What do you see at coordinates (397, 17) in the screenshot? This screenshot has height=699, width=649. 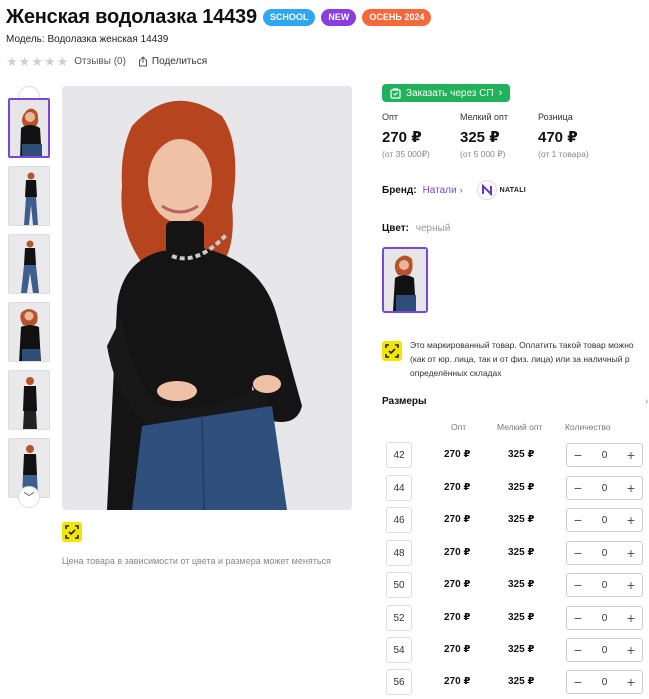 I see `badge-season: ОСЕНЬ 2024` at bounding box center [397, 17].